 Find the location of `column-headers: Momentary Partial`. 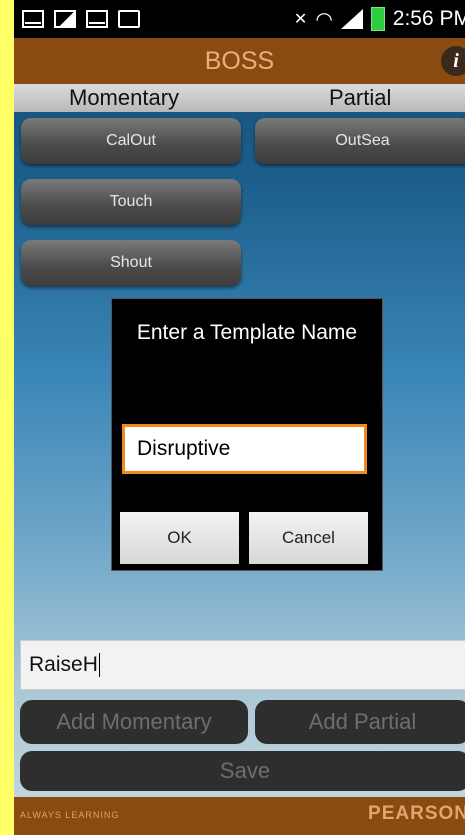

column-headers: Momentary Partial is located at coordinates (239, 98).